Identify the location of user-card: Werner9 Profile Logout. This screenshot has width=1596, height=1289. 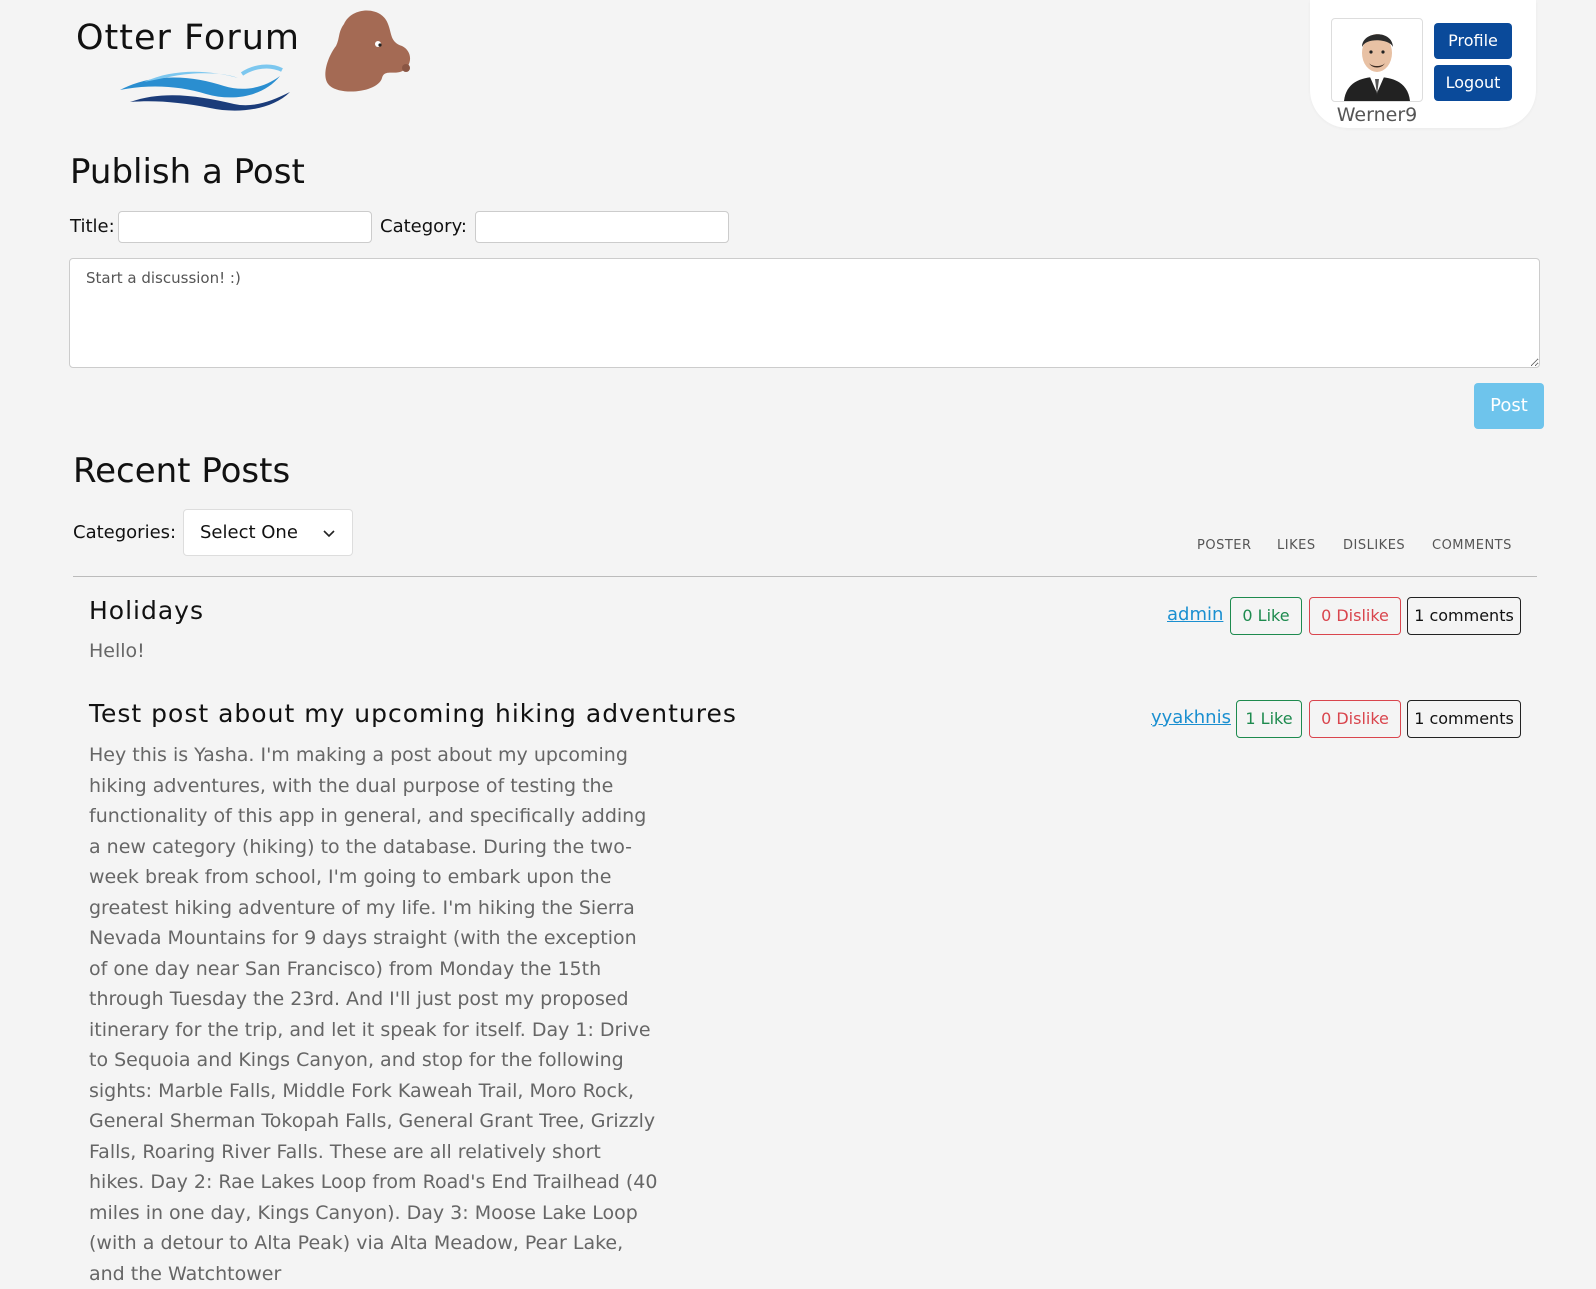
(1423, 64).